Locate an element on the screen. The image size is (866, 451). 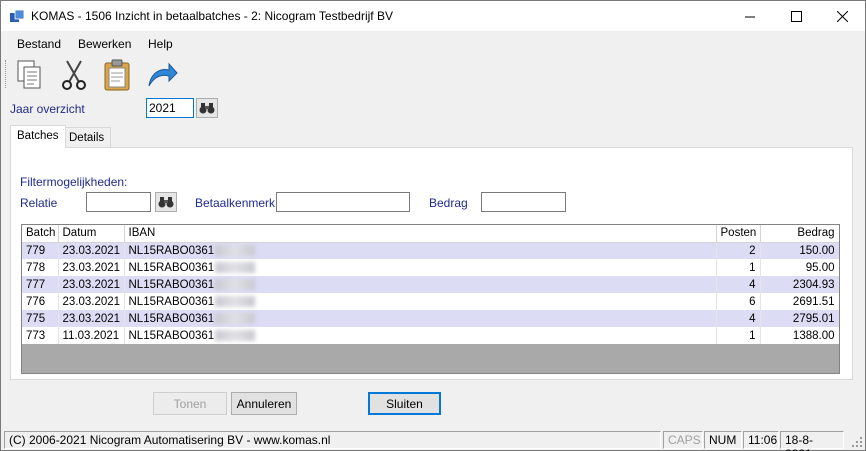
undo-button is located at coordinates (162, 75).